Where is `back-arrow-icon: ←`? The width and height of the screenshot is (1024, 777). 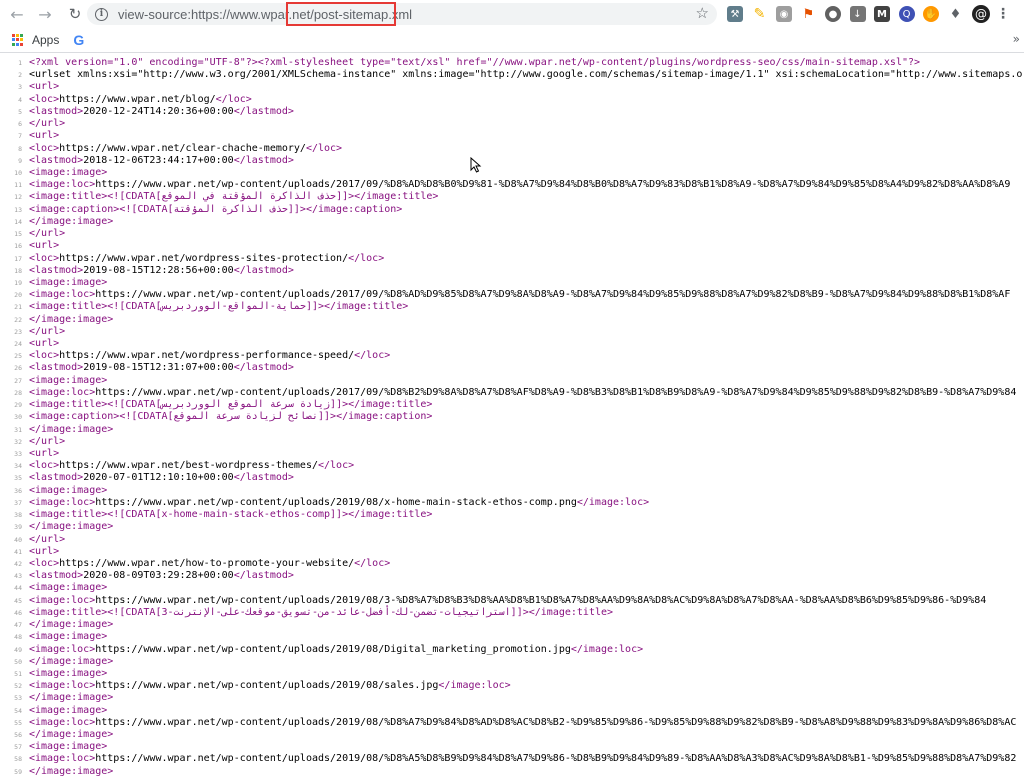 back-arrow-icon: ← is located at coordinates (17, 14).